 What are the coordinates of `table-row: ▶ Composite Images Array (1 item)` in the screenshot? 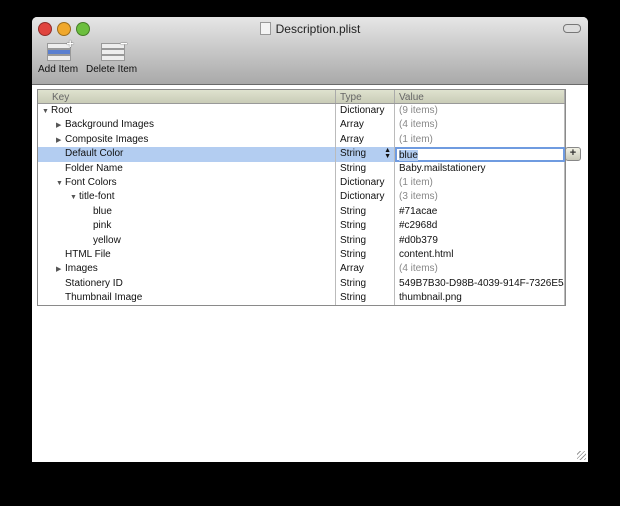 It's located at (301, 140).